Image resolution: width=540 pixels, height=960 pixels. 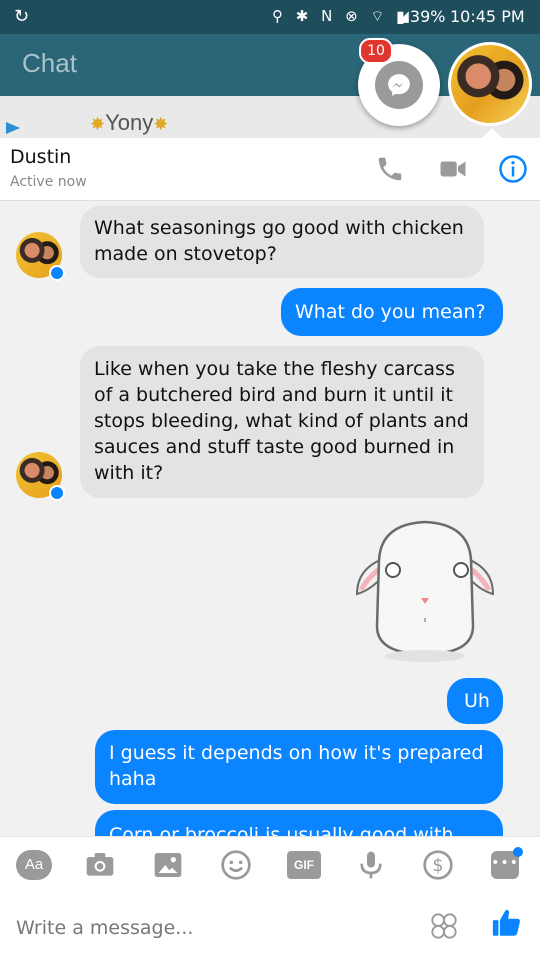 I want to click on gif-button: GIF, so click(x=304, y=865).